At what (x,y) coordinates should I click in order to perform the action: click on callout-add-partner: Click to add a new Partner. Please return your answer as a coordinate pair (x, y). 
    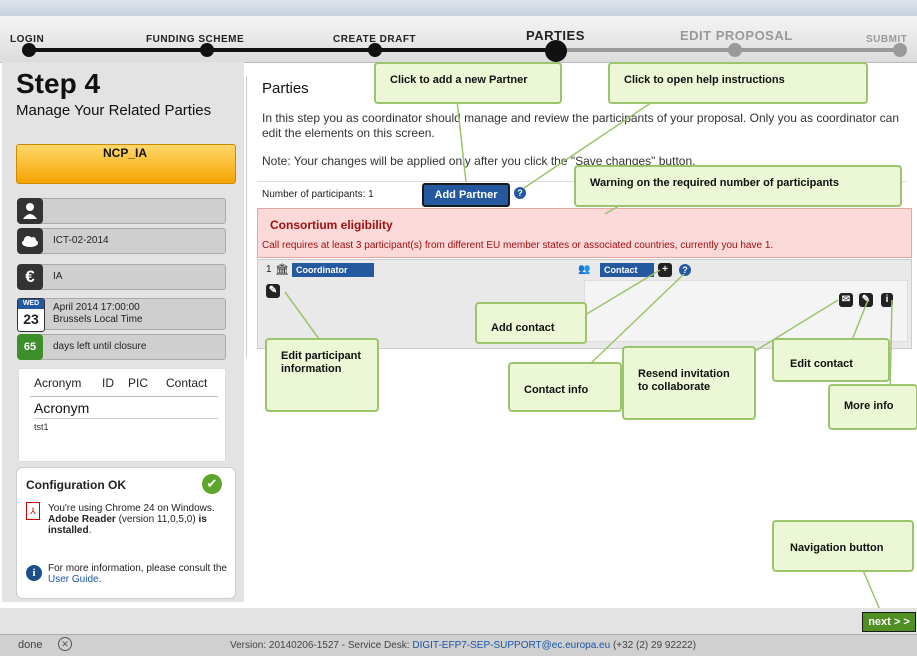
    Looking at the image, I should click on (468, 83).